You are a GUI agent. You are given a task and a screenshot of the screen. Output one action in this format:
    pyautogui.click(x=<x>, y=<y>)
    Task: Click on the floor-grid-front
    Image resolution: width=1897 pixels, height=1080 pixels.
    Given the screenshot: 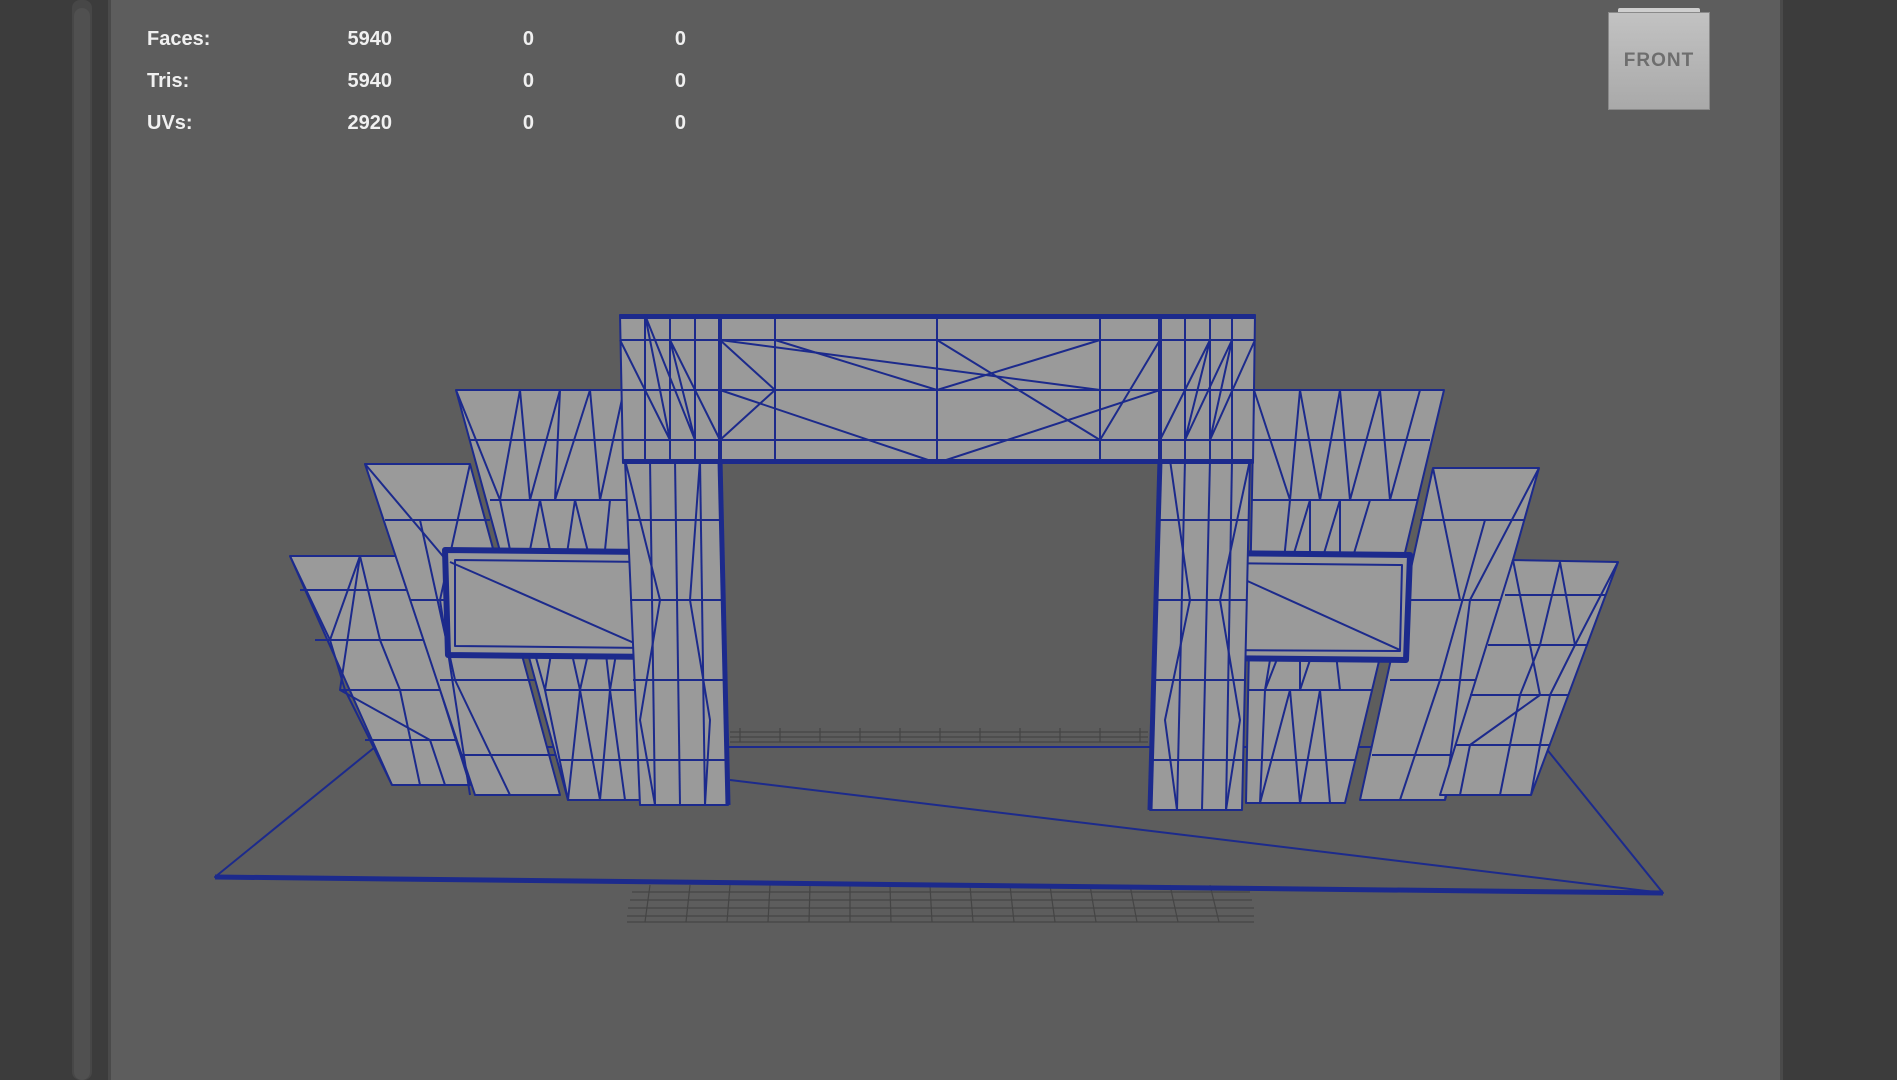 What is the action you would take?
    pyautogui.click(x=940, y=903)
    